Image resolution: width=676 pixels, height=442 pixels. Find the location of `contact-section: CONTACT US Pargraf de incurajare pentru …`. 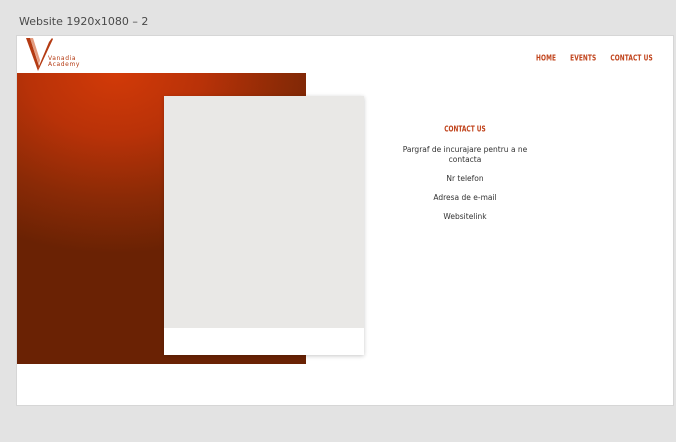

contact-section: CONTACT US Pargraf de incurajare pentru … is located at coordinates (465, 177).